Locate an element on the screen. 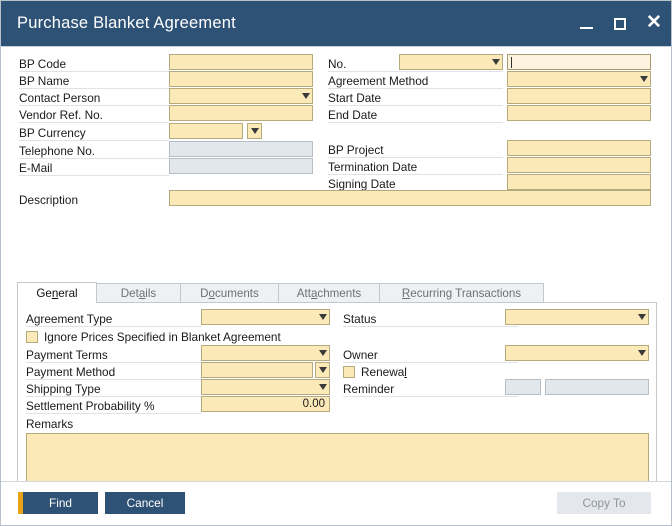 This screenshot has height=526, width=672. label-bp-code-row: BP Code is located at coordinates (94, 63).